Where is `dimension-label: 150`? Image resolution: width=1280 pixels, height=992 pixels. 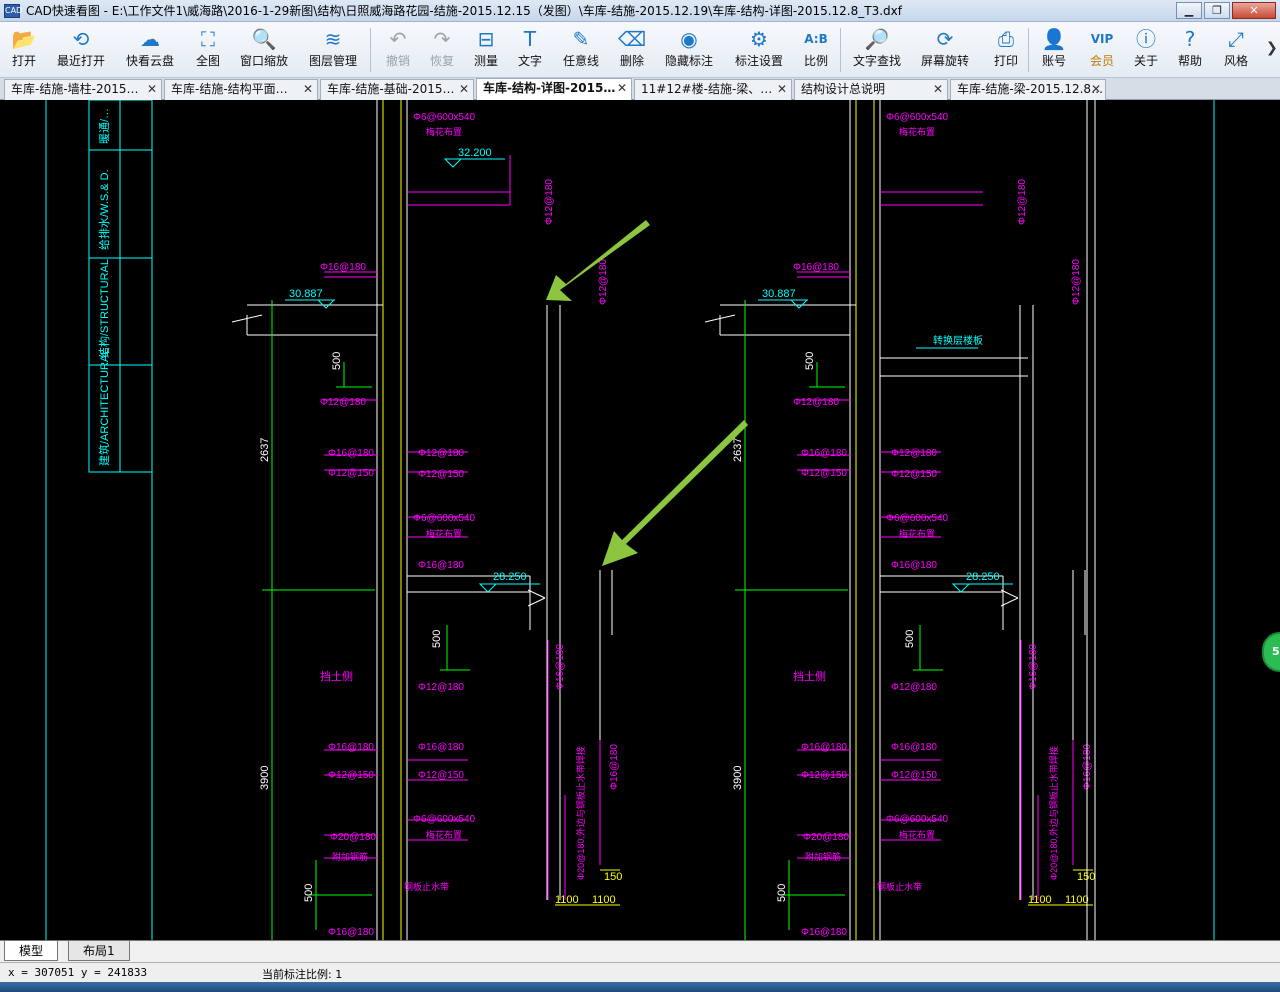 dimension-label: 150 is located at coordinates (613, 877).